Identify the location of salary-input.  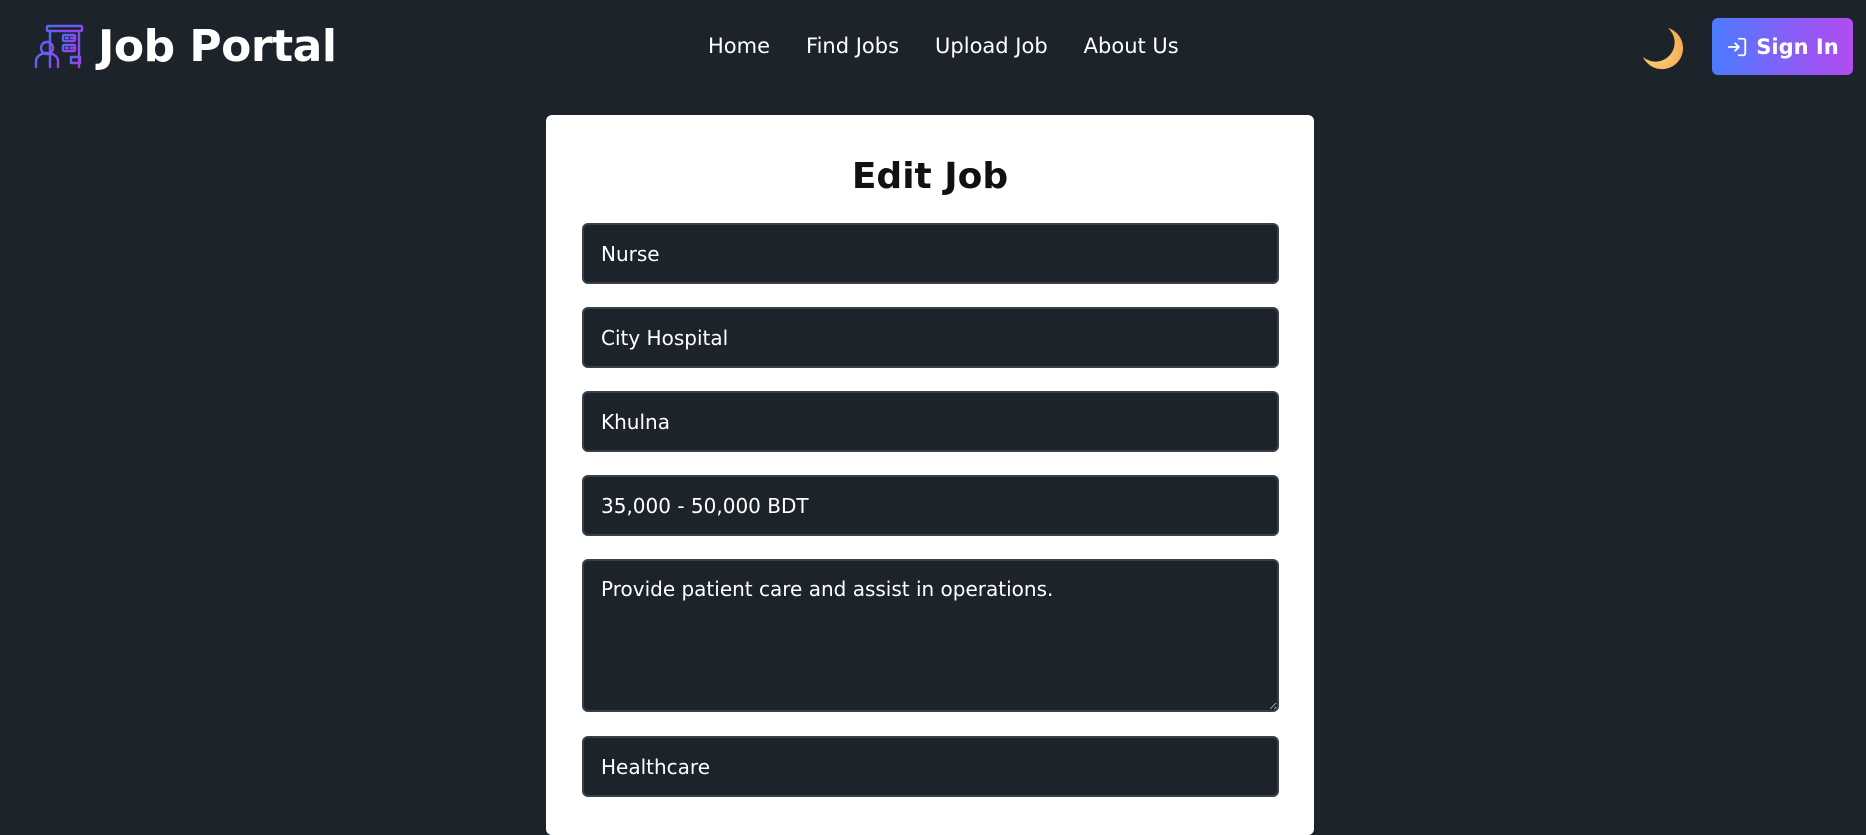
(930, 505).